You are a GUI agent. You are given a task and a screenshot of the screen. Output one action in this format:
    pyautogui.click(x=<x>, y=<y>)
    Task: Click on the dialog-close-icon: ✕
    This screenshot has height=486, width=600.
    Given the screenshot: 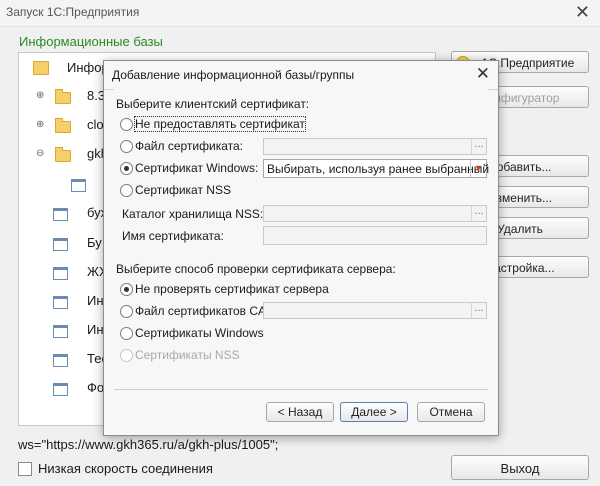 What is the action you would take?
    pyautogui.click(x=483, y=74)
    